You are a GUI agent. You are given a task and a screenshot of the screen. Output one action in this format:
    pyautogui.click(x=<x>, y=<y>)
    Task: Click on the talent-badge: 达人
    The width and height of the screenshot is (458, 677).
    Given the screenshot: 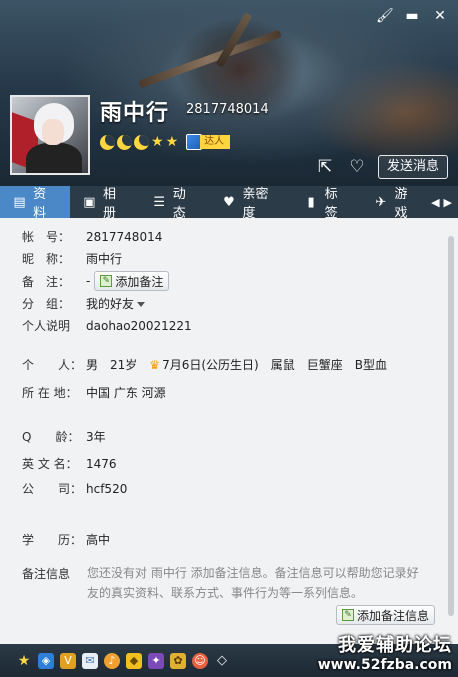 What is the action you would take?
    pyautogui.click(x=208, y=142)
    